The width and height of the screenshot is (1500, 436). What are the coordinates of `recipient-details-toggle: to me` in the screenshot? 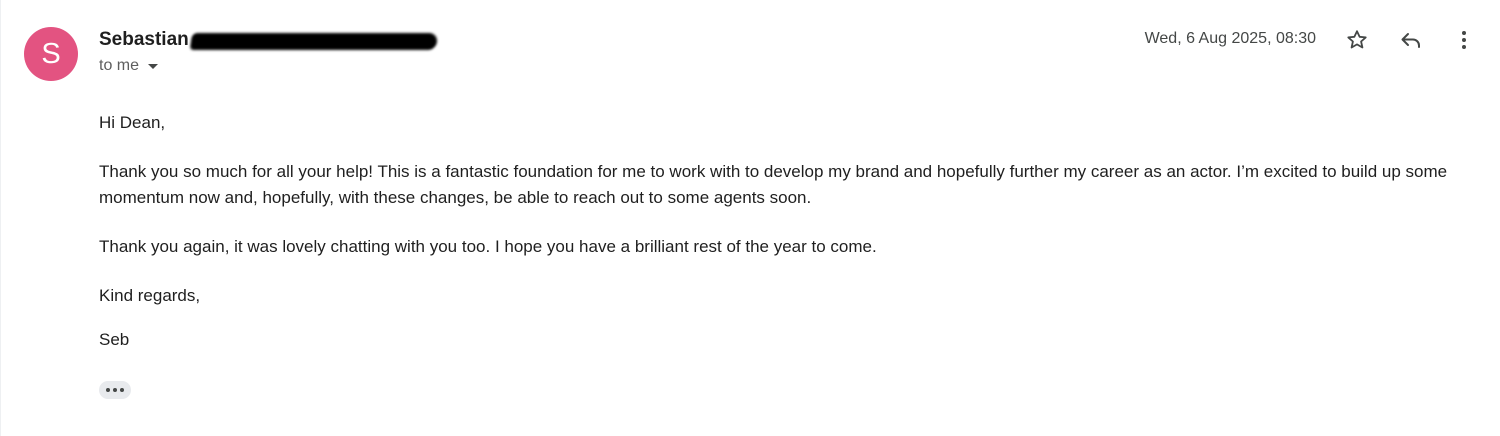 It's located at (129, 66).